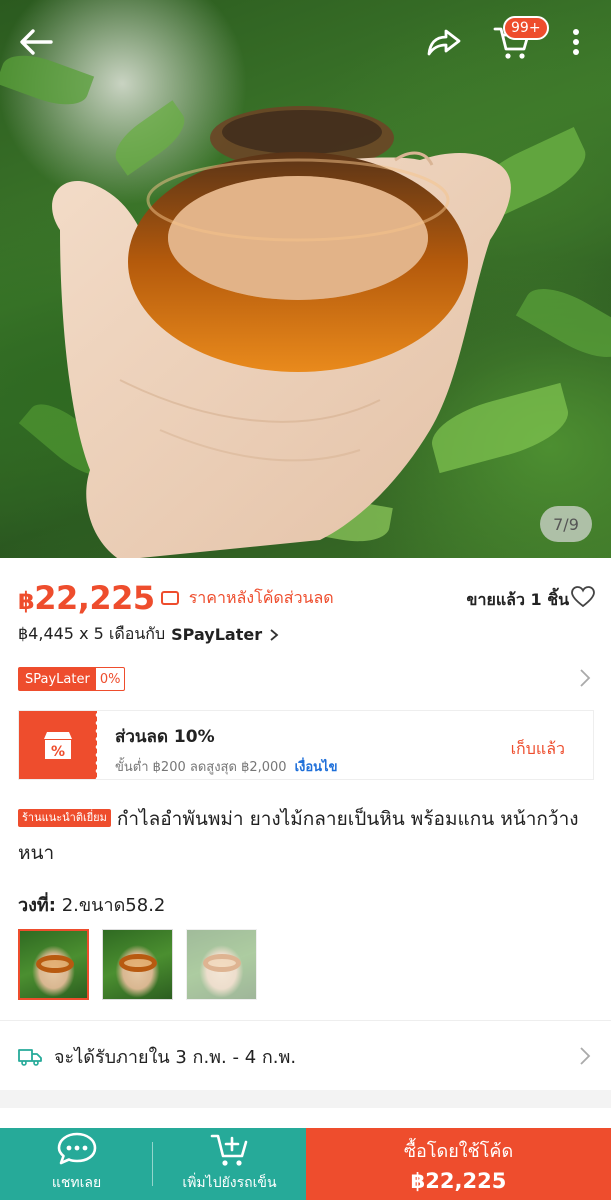  Describe the element at coordinates (566, 524) in the screenshot. I see `image-counter: 7/9` at that location.